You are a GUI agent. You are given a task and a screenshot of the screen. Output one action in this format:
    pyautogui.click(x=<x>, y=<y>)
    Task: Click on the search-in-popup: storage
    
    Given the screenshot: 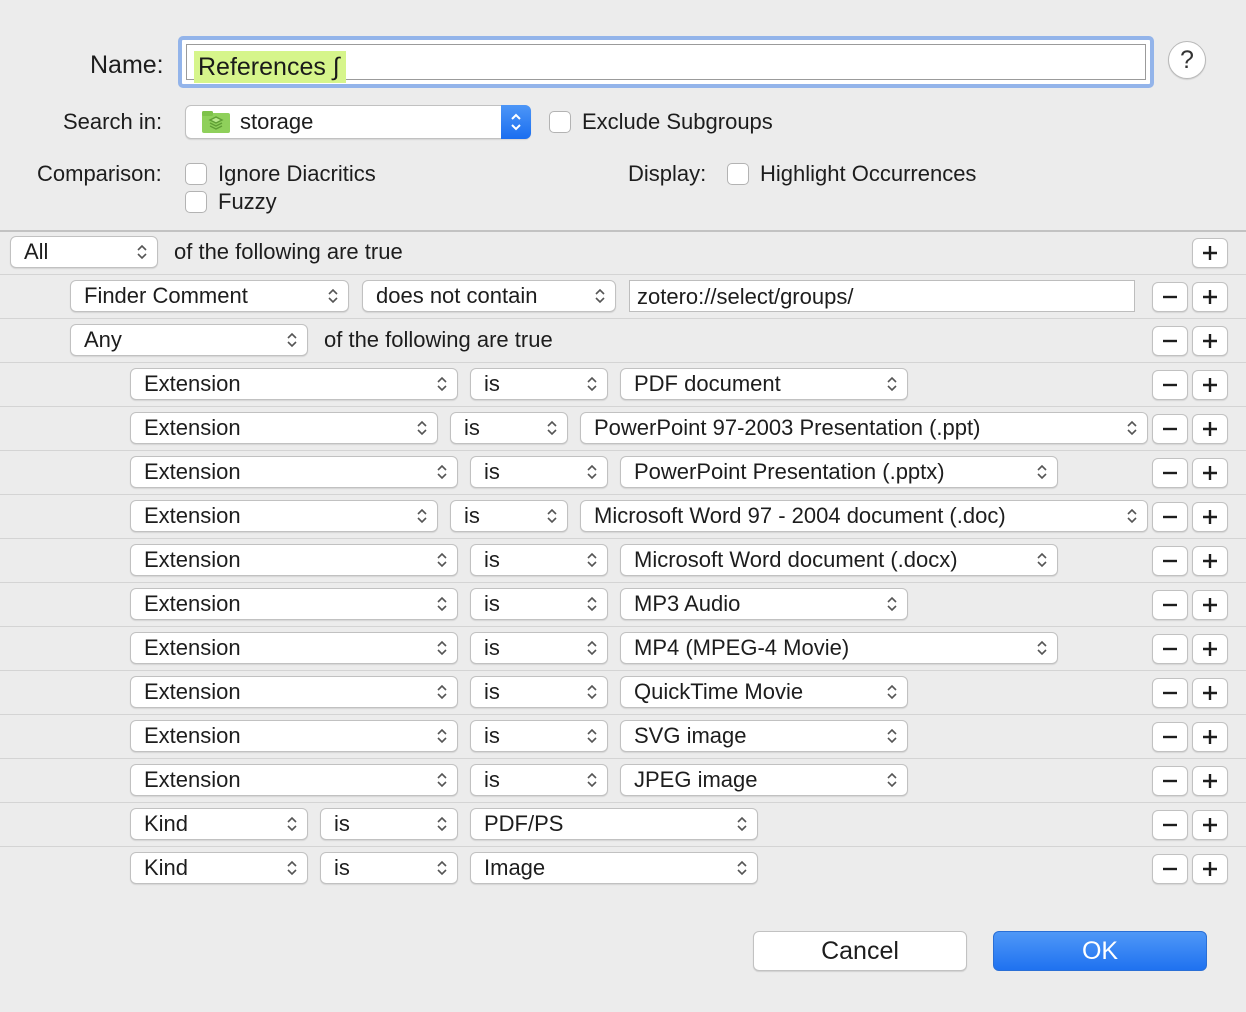 What is the action you would take?
    pyautogui.click(x=358, y=122)
    